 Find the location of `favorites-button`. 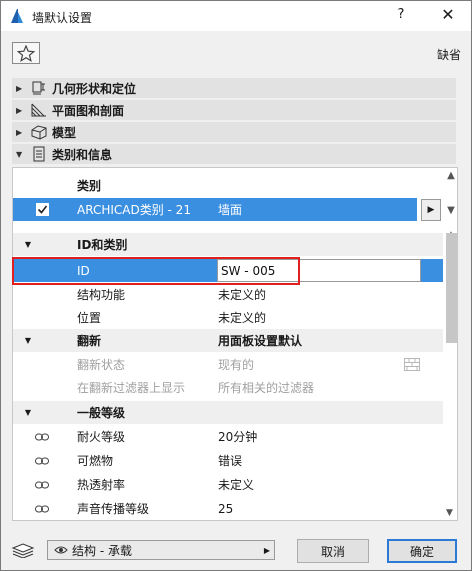

favorites-button is located at coordinates (26, 53).